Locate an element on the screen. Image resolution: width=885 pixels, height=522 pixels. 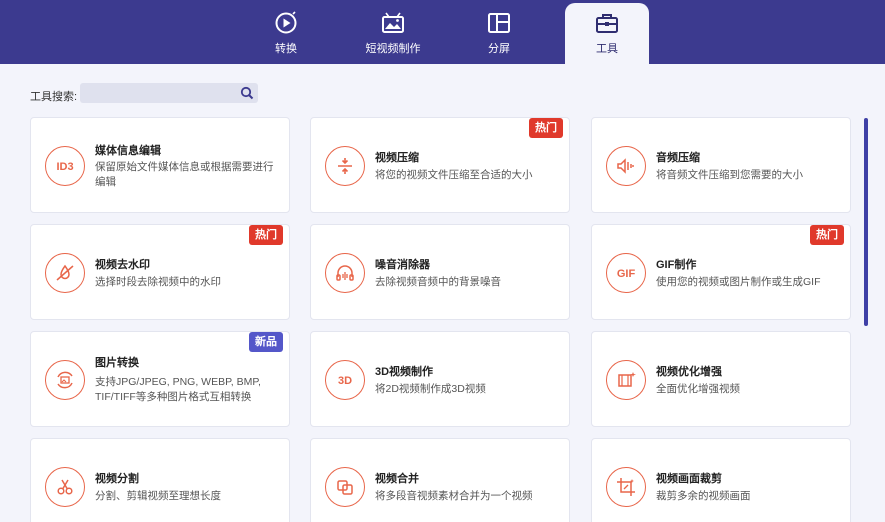
play-circle-icon is located at coordinates (286, 22).